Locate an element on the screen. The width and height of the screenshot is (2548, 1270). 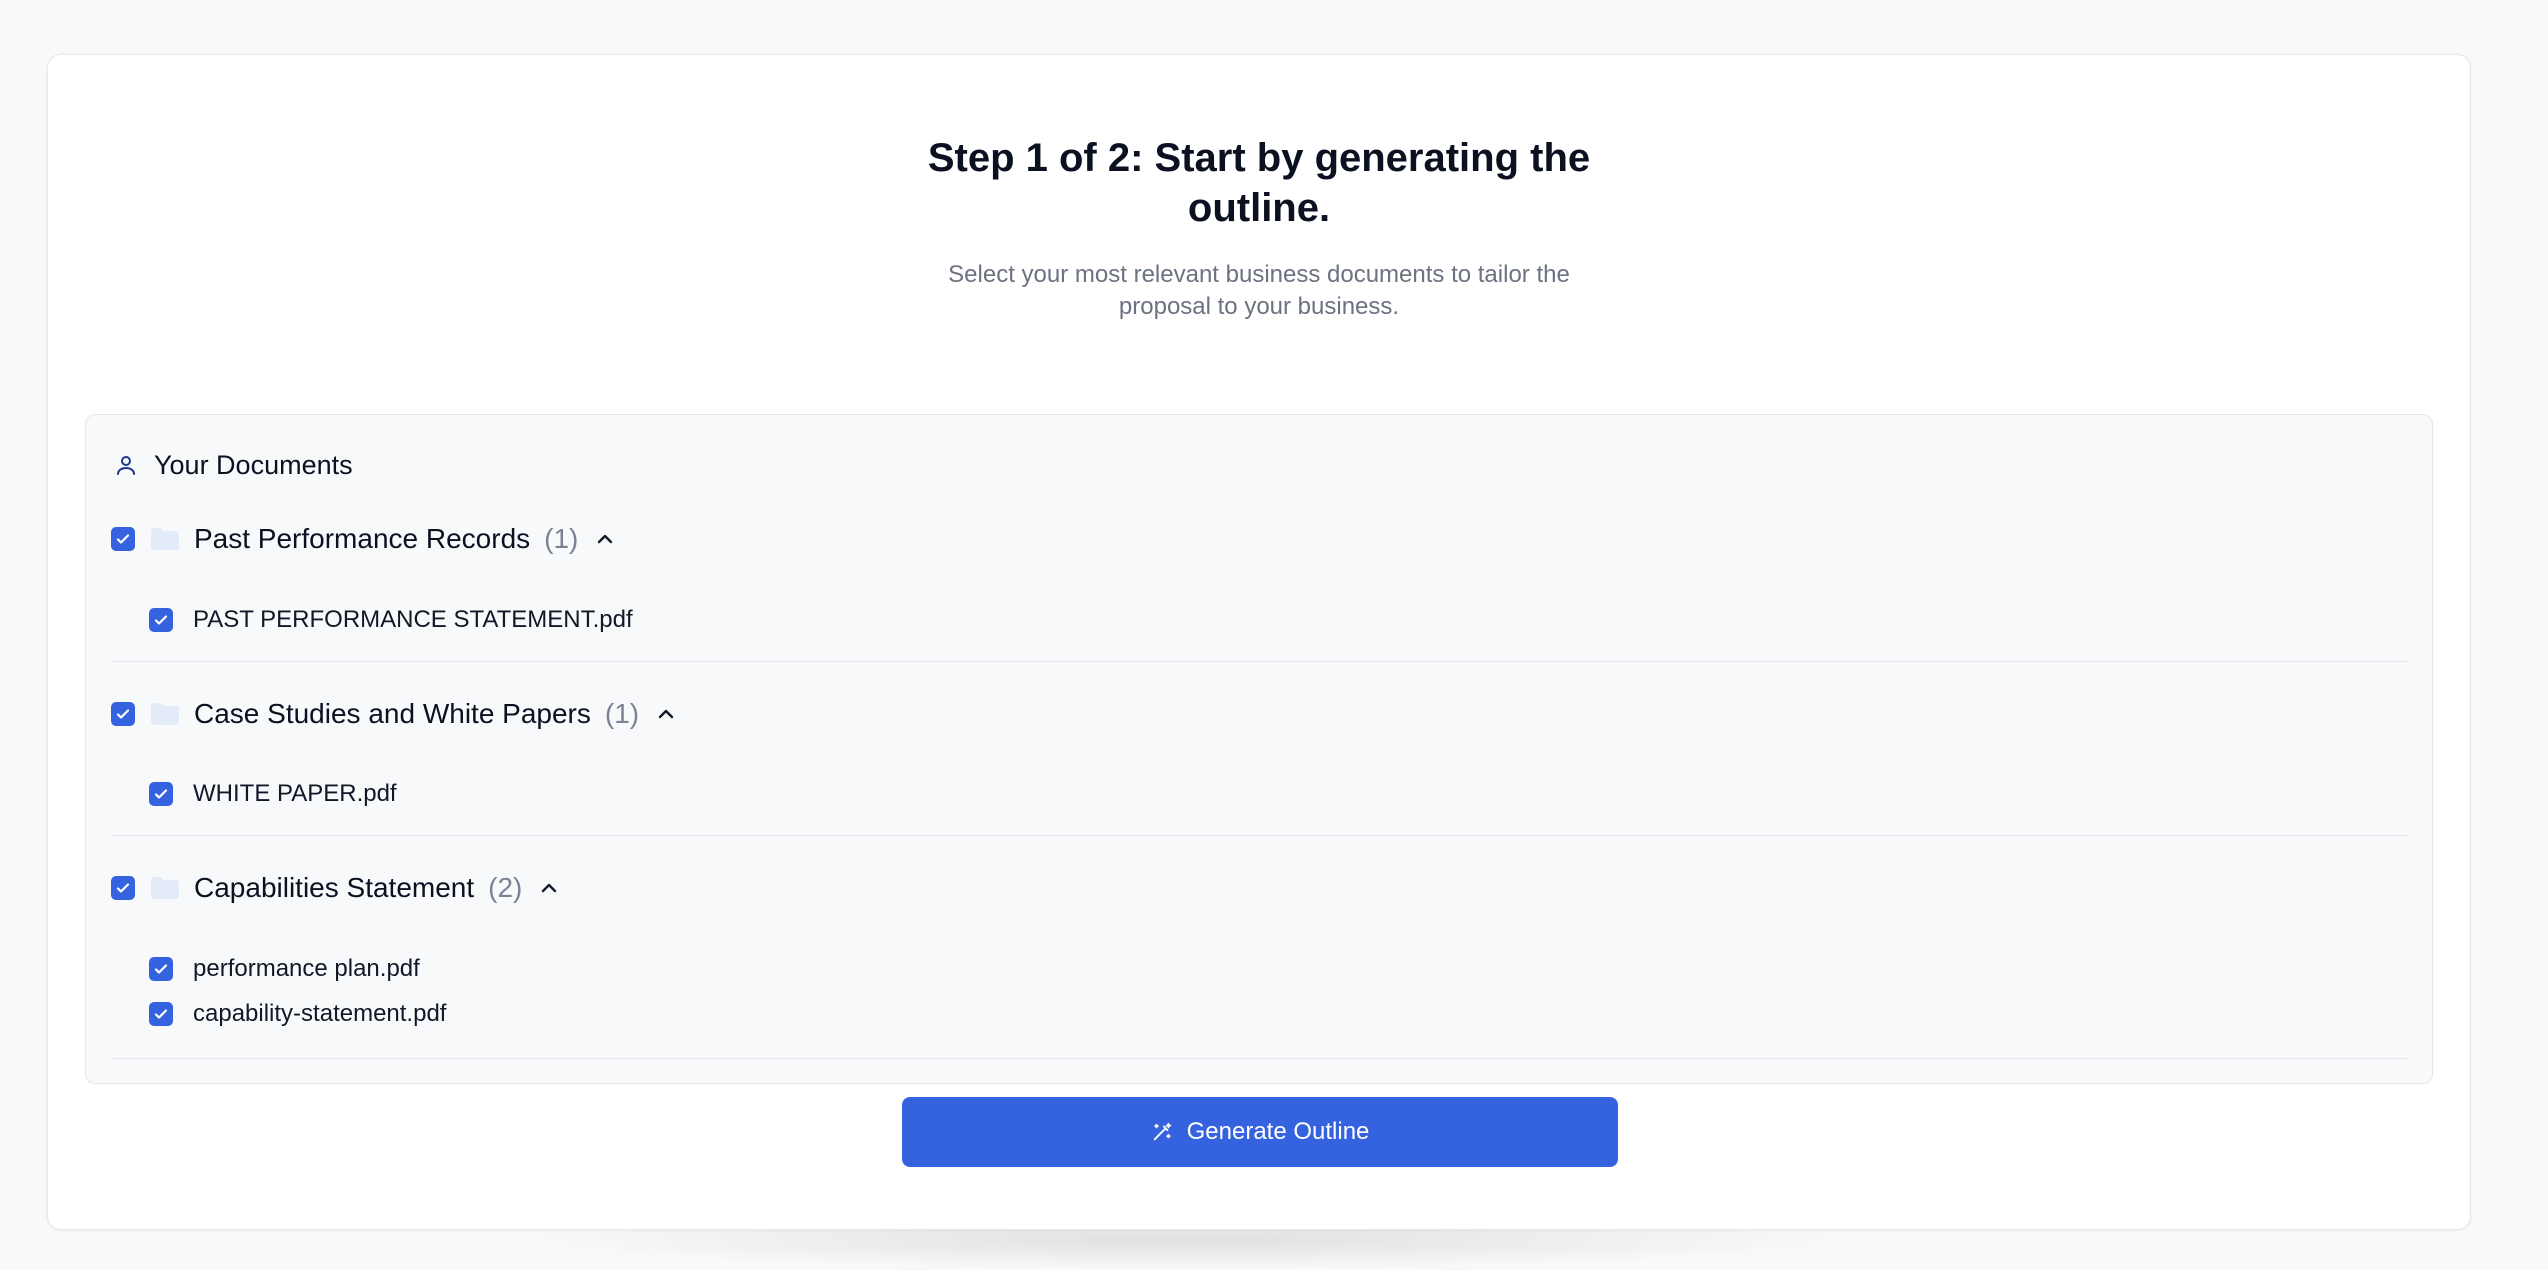
group-header-row: Past Performance Records (1) is located at coordinates (363, 539).